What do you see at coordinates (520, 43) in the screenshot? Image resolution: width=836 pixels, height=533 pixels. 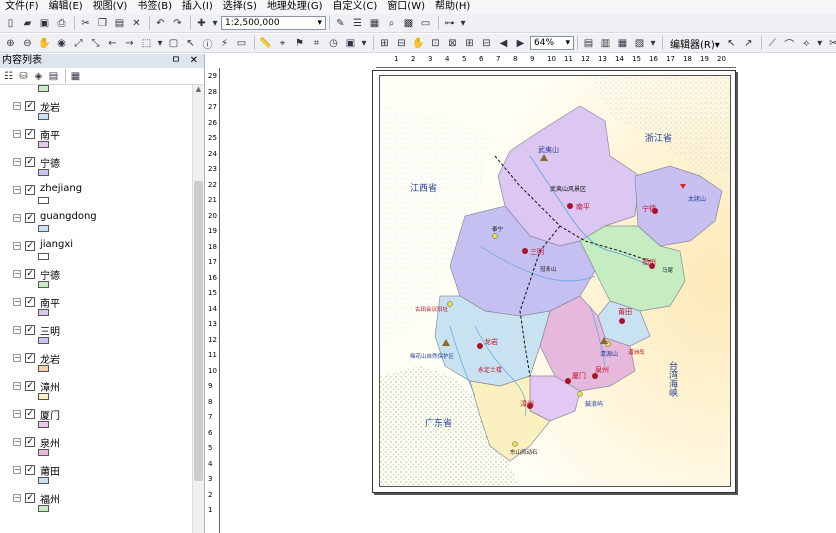 I see `next-extent-icon: ▶` at bounding box center [520, 43].